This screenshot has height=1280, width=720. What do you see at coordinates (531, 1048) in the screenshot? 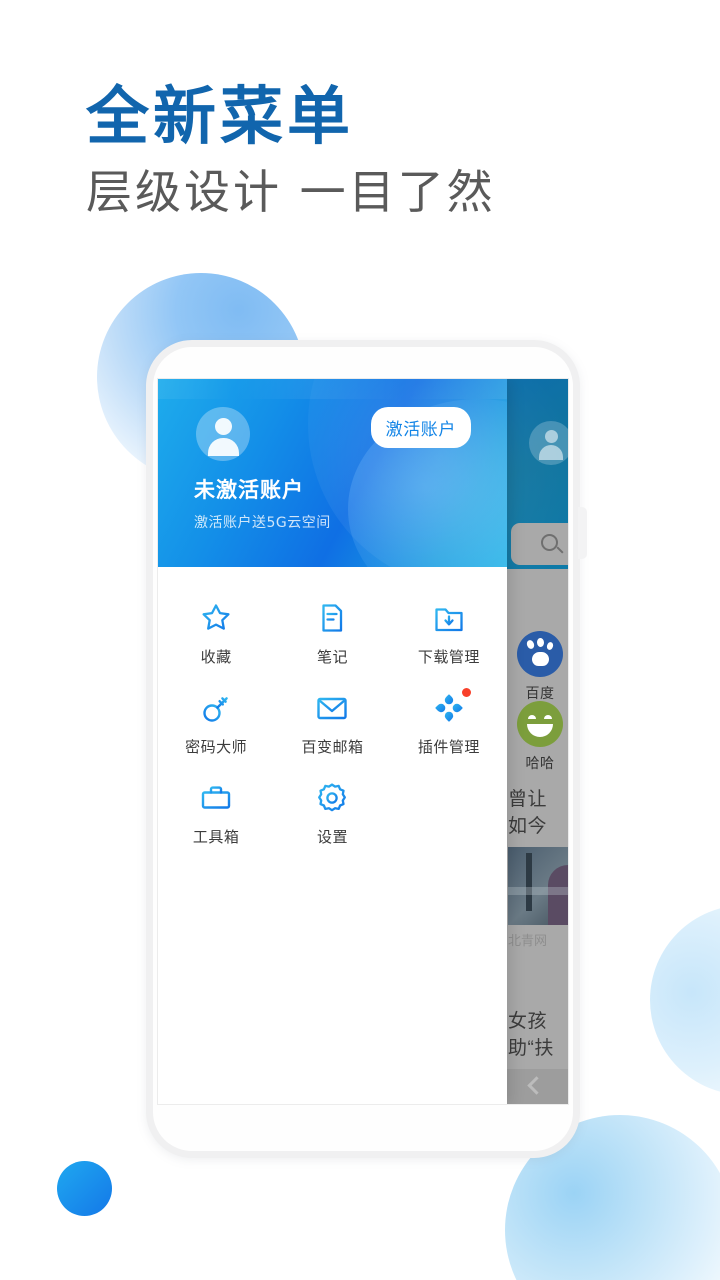
I see `news-title-line: 助“扶` at bounding box center [531, 1048].